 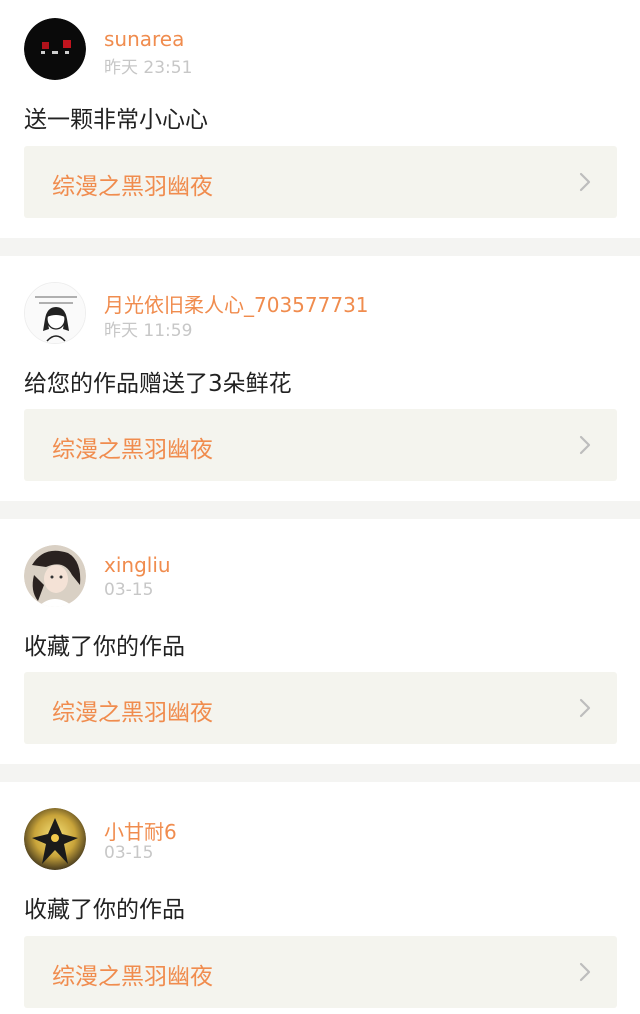 I want to click on notification-message: 给您的作品赠送了3朵鲜花, so click(x=158, y=384).